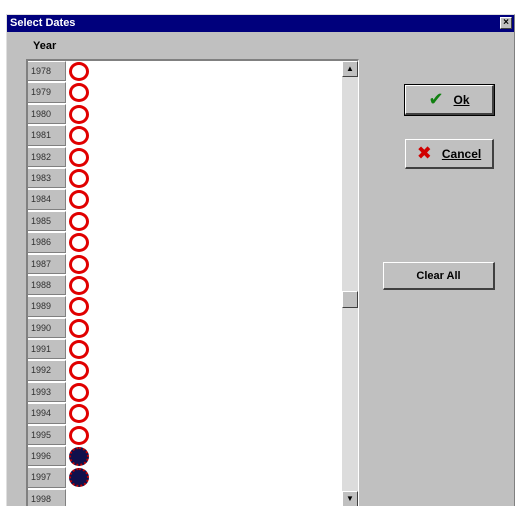 Image resolution: width=519 pixels, height=506 pixels. Describe the element at coordinates (185, 349) in the screenshot. I see `list-item: 1991` at that location.